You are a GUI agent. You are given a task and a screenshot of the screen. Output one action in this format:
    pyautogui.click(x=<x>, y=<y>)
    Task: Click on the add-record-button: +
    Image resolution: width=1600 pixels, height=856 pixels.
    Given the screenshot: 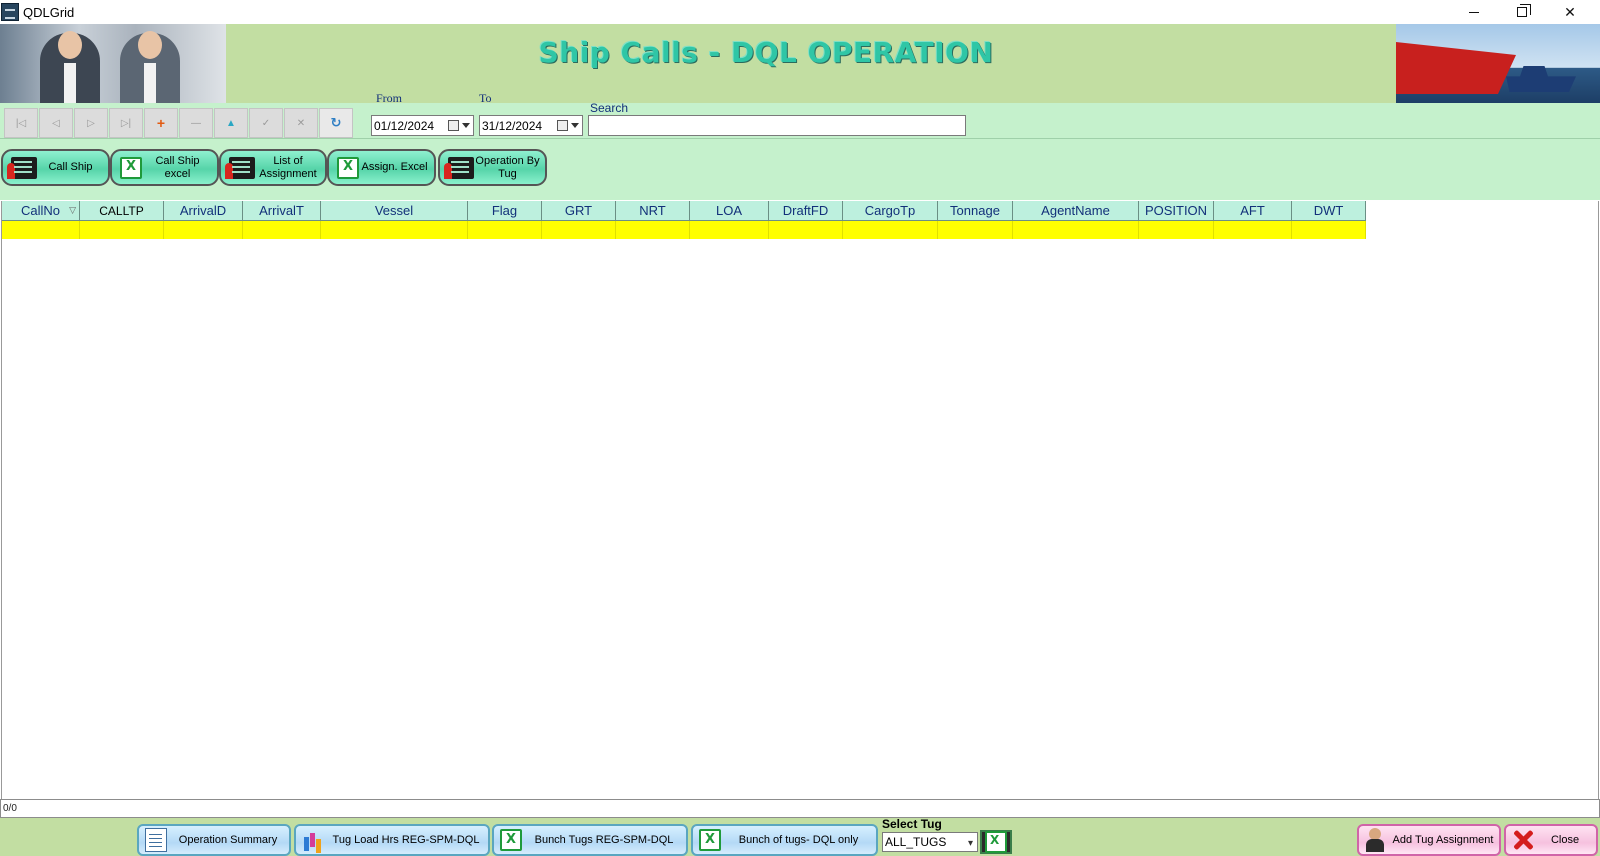 What is the action you would take?
    pyautogui.click(x=161, y=123)
    